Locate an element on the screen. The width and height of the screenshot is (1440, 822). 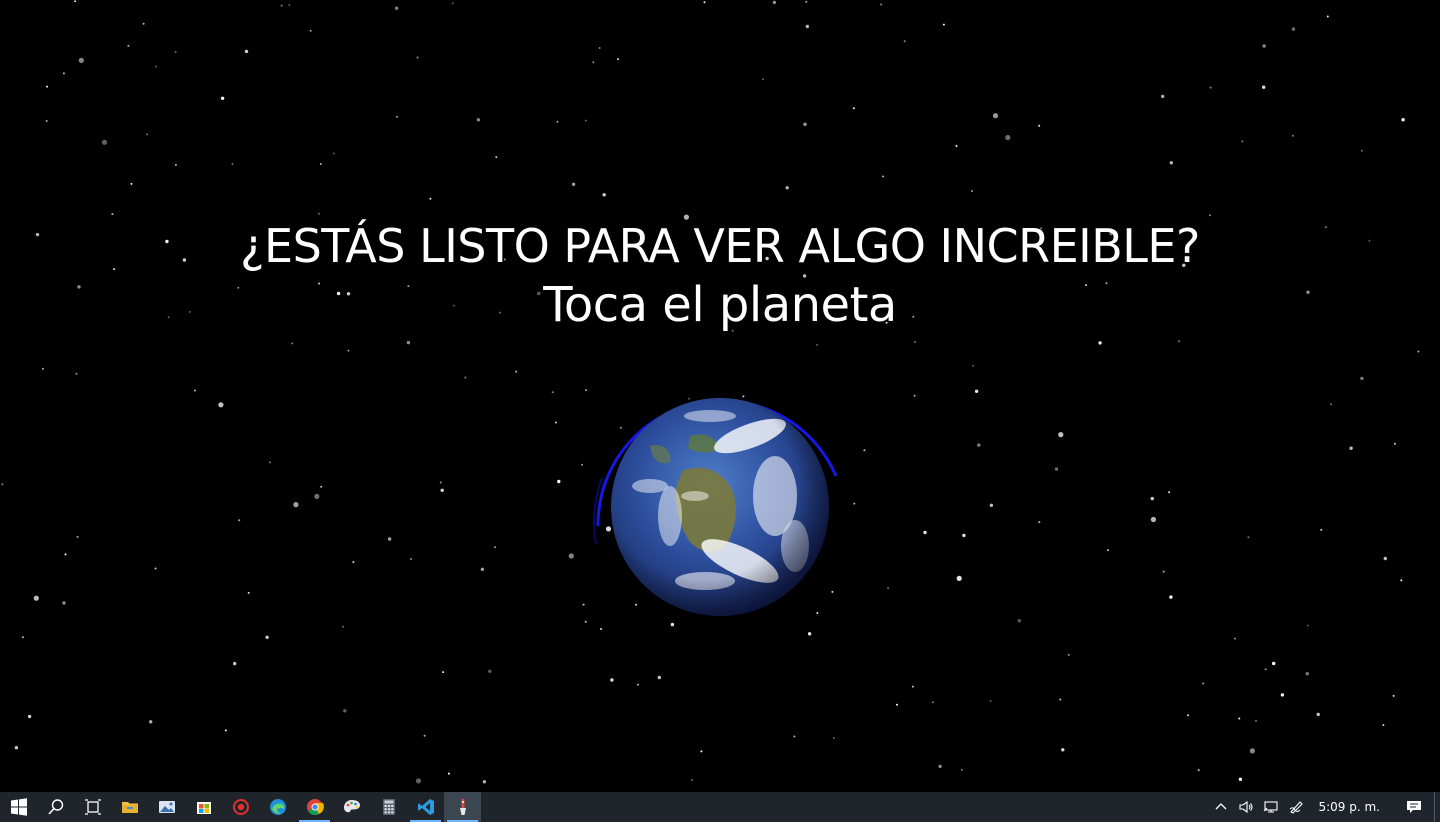
task-view-icon is located at coordinates (93, 807).